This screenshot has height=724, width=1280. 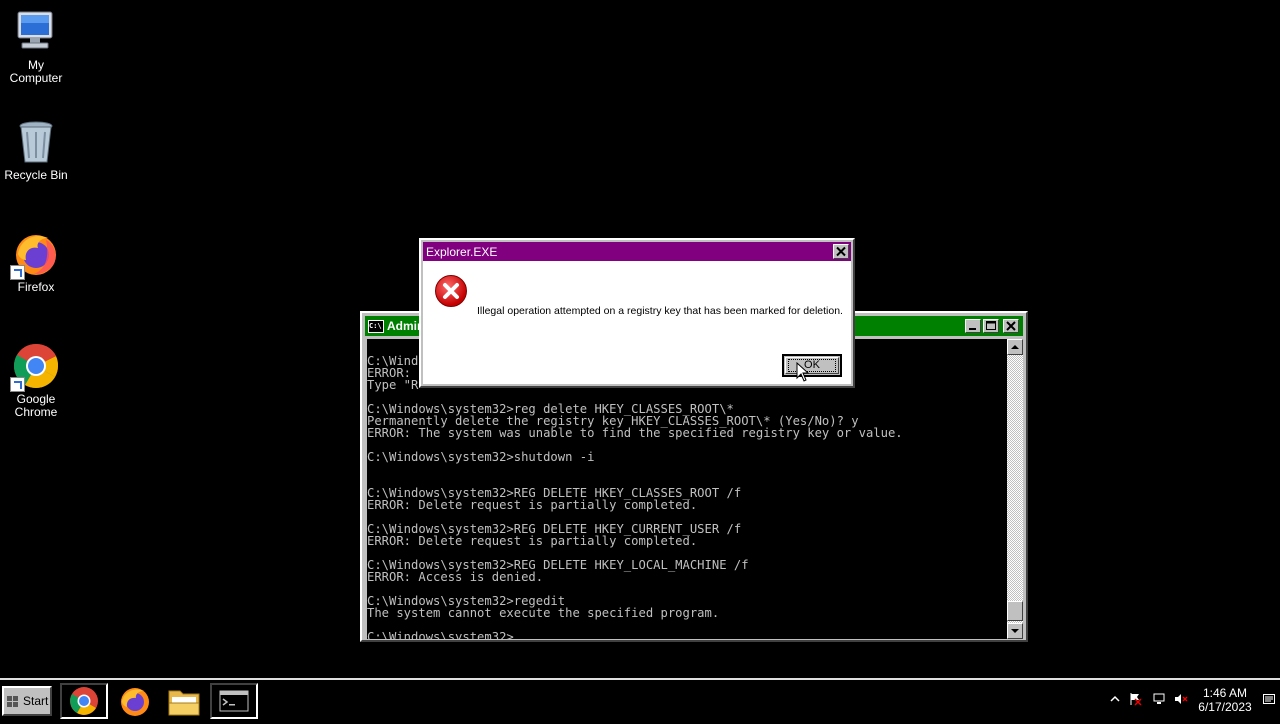 What do you see at coordinates (1015, 489) in the screenshot?
I see `console-scrollbar` at bounding box center [1015, 489].